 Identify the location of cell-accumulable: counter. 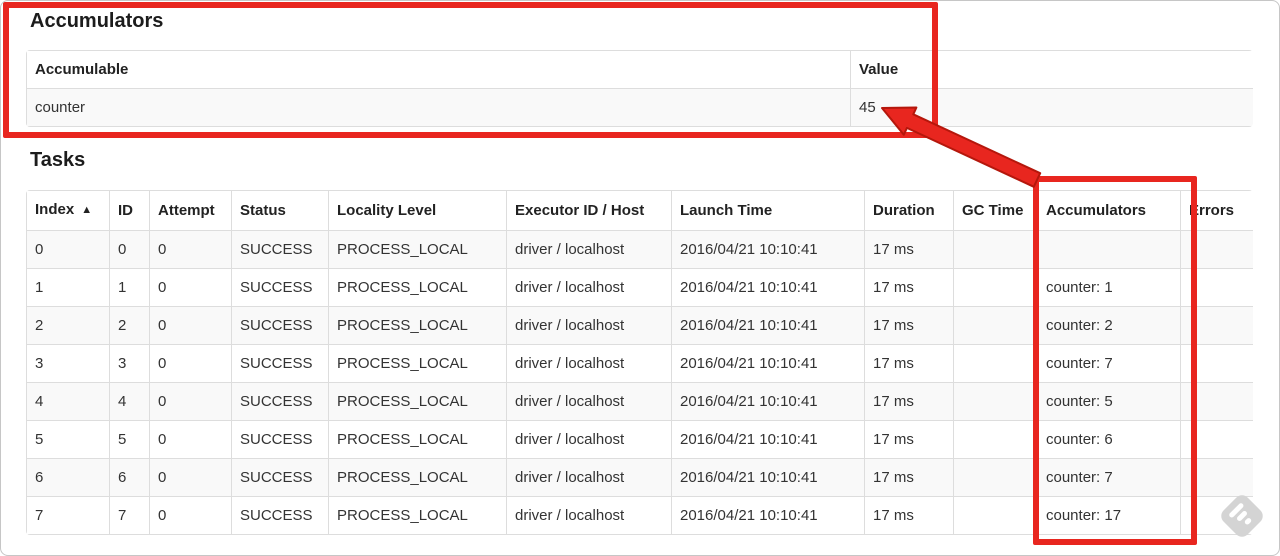
(438, 107).